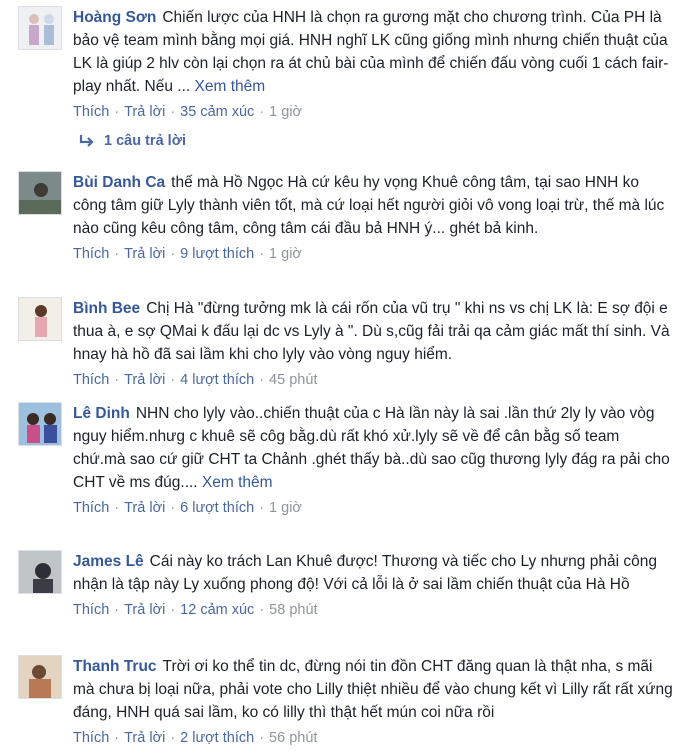  What do you see at coordinates (86, 141) in the screenshot?
I see `reply-arrow-icon` at bounding box center [86, 141].